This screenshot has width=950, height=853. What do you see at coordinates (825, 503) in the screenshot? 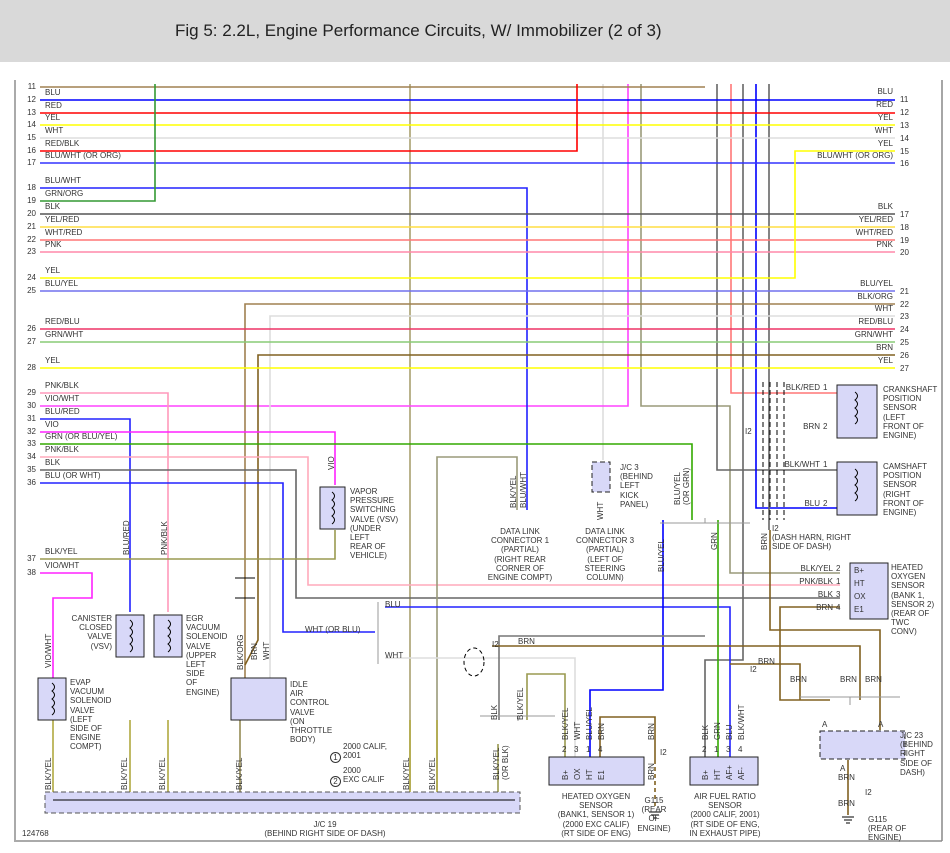
I see `cam-pin: 2` at bounding box center [825, 503].